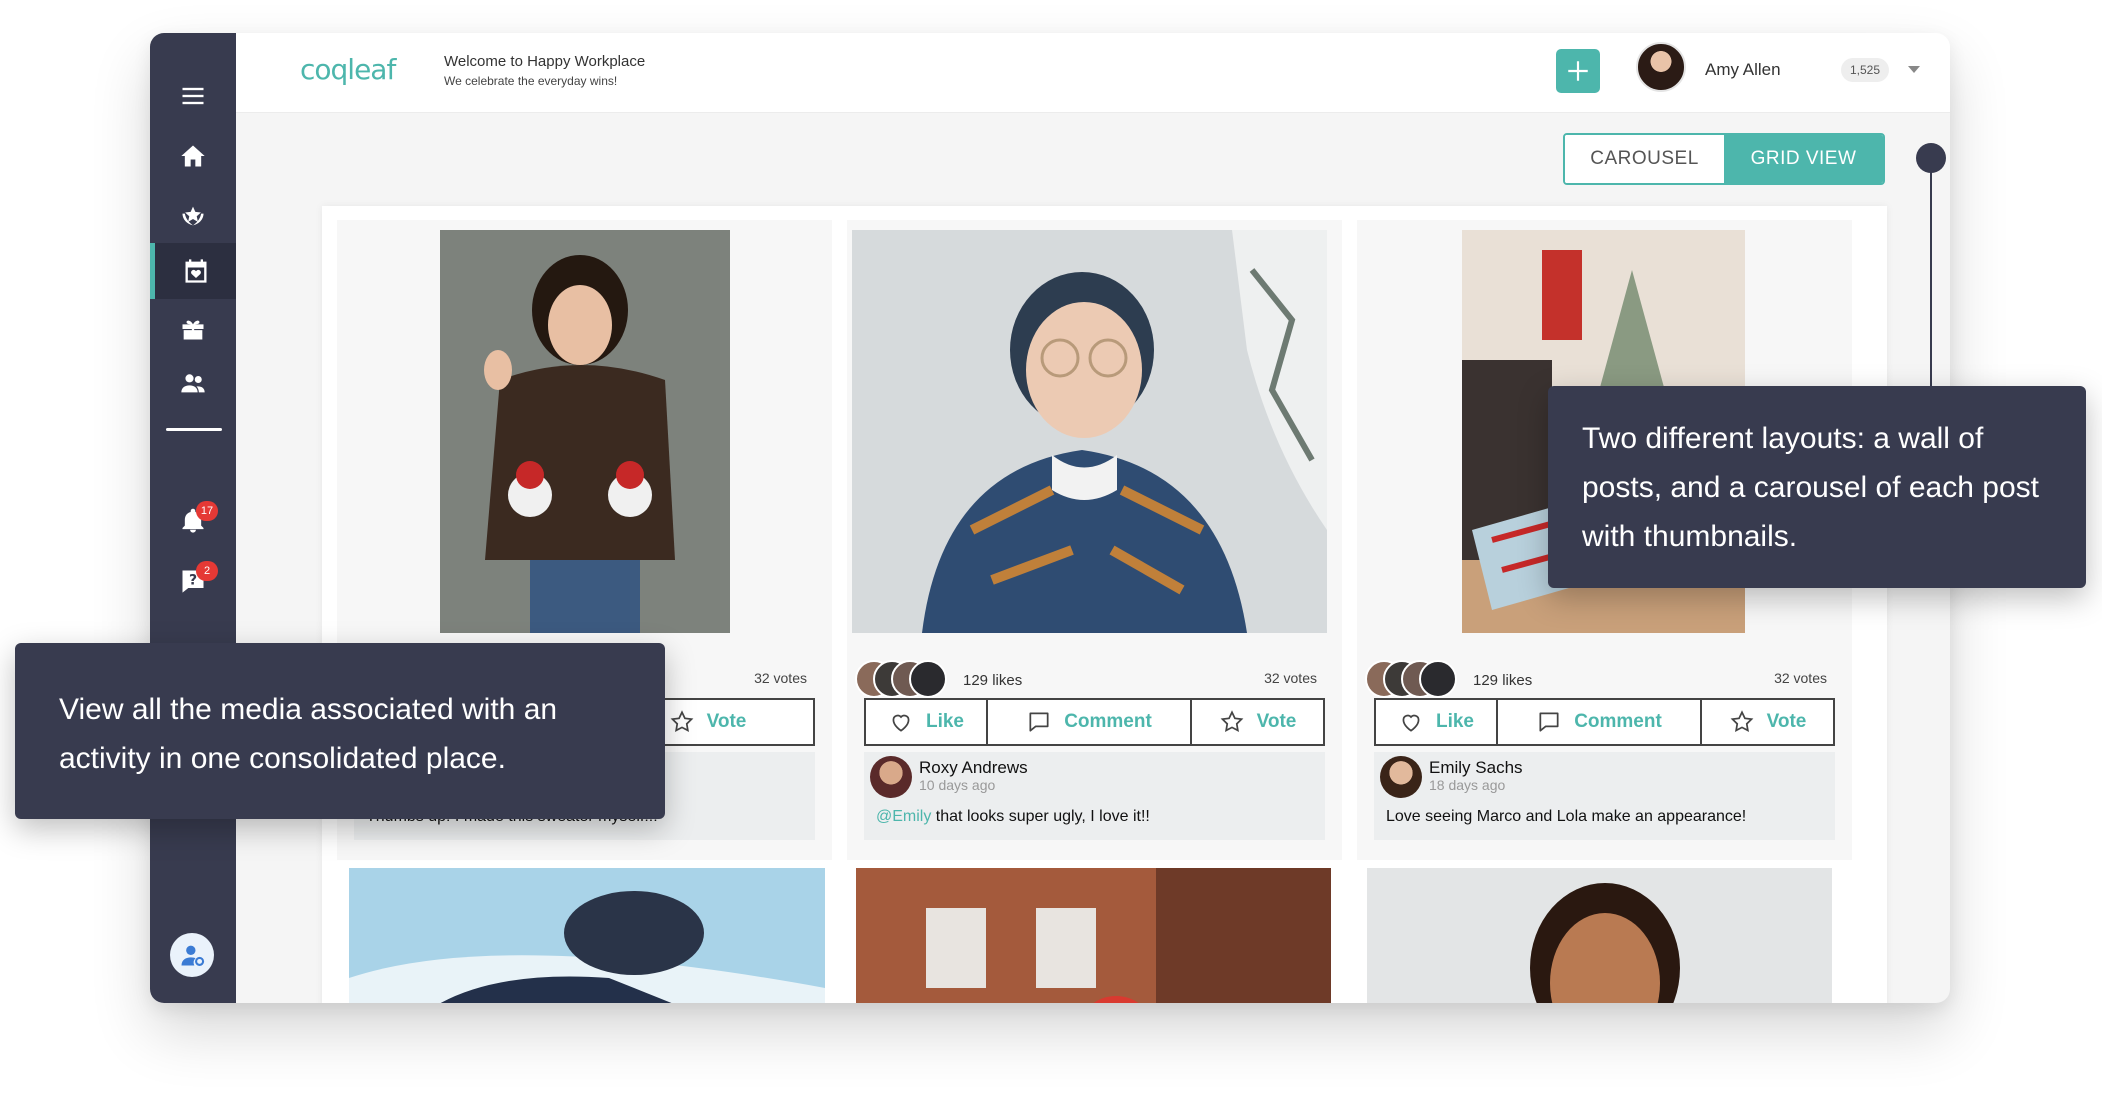 The width and height of the screenshot is (2102, 1099). I want to click on sidebar: 17 ? 2, so click(193, 518).